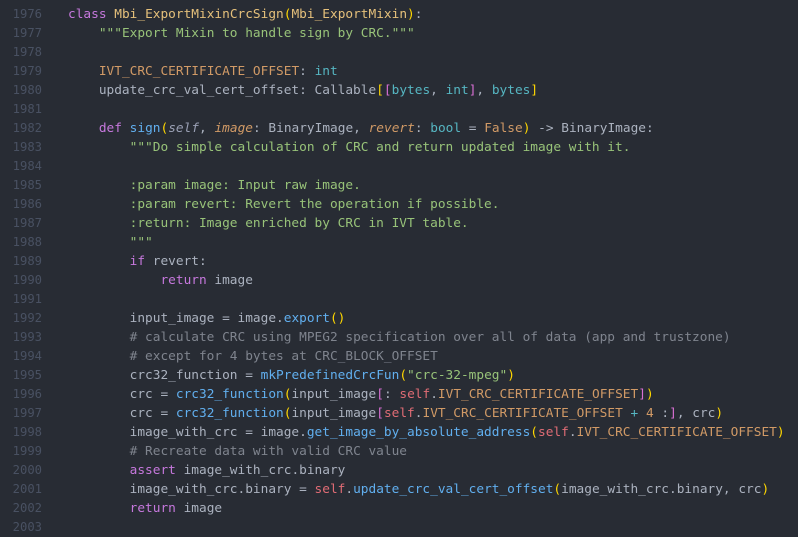 The height and width of the screenshot is (537, 798). Describe the element at coordinates (207, 128) in the screenshot. I see `code-token: ,` at that location.